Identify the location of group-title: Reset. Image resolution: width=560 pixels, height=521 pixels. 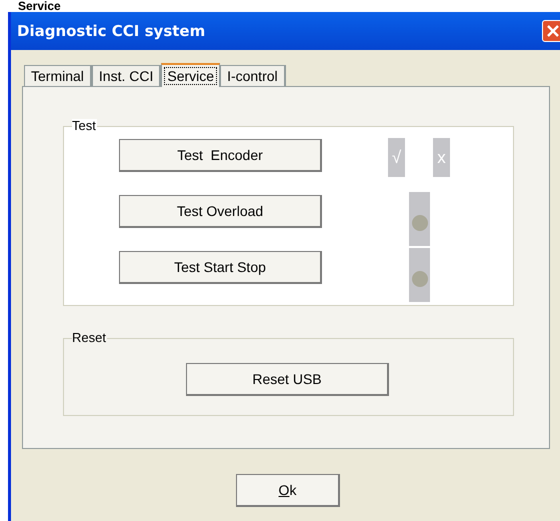
(89, 338).